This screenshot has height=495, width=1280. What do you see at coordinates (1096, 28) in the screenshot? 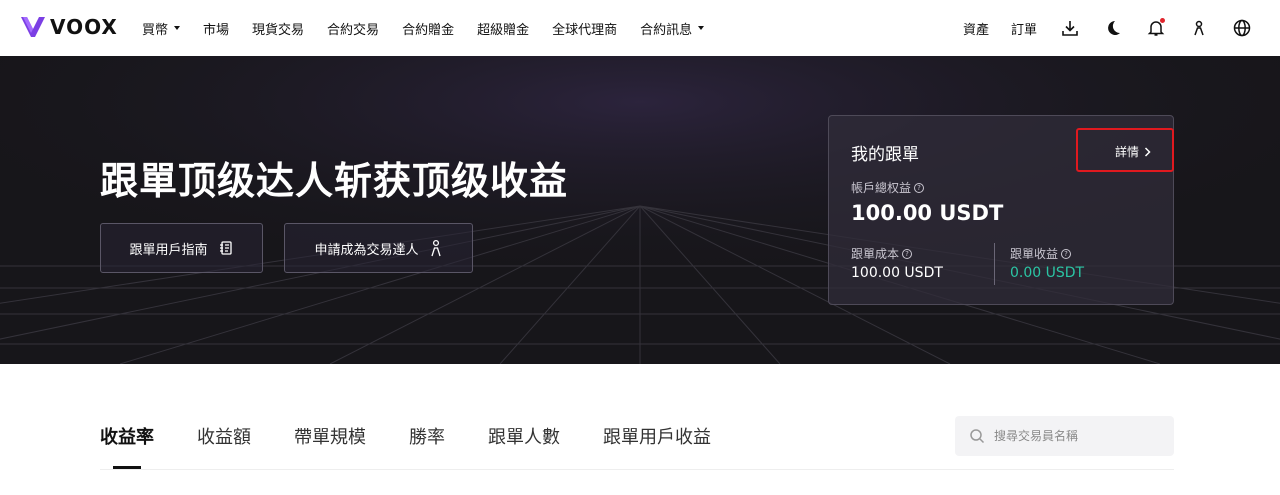
I see `nav-right: 資產 訂單` at bounding box center [1096, 28].